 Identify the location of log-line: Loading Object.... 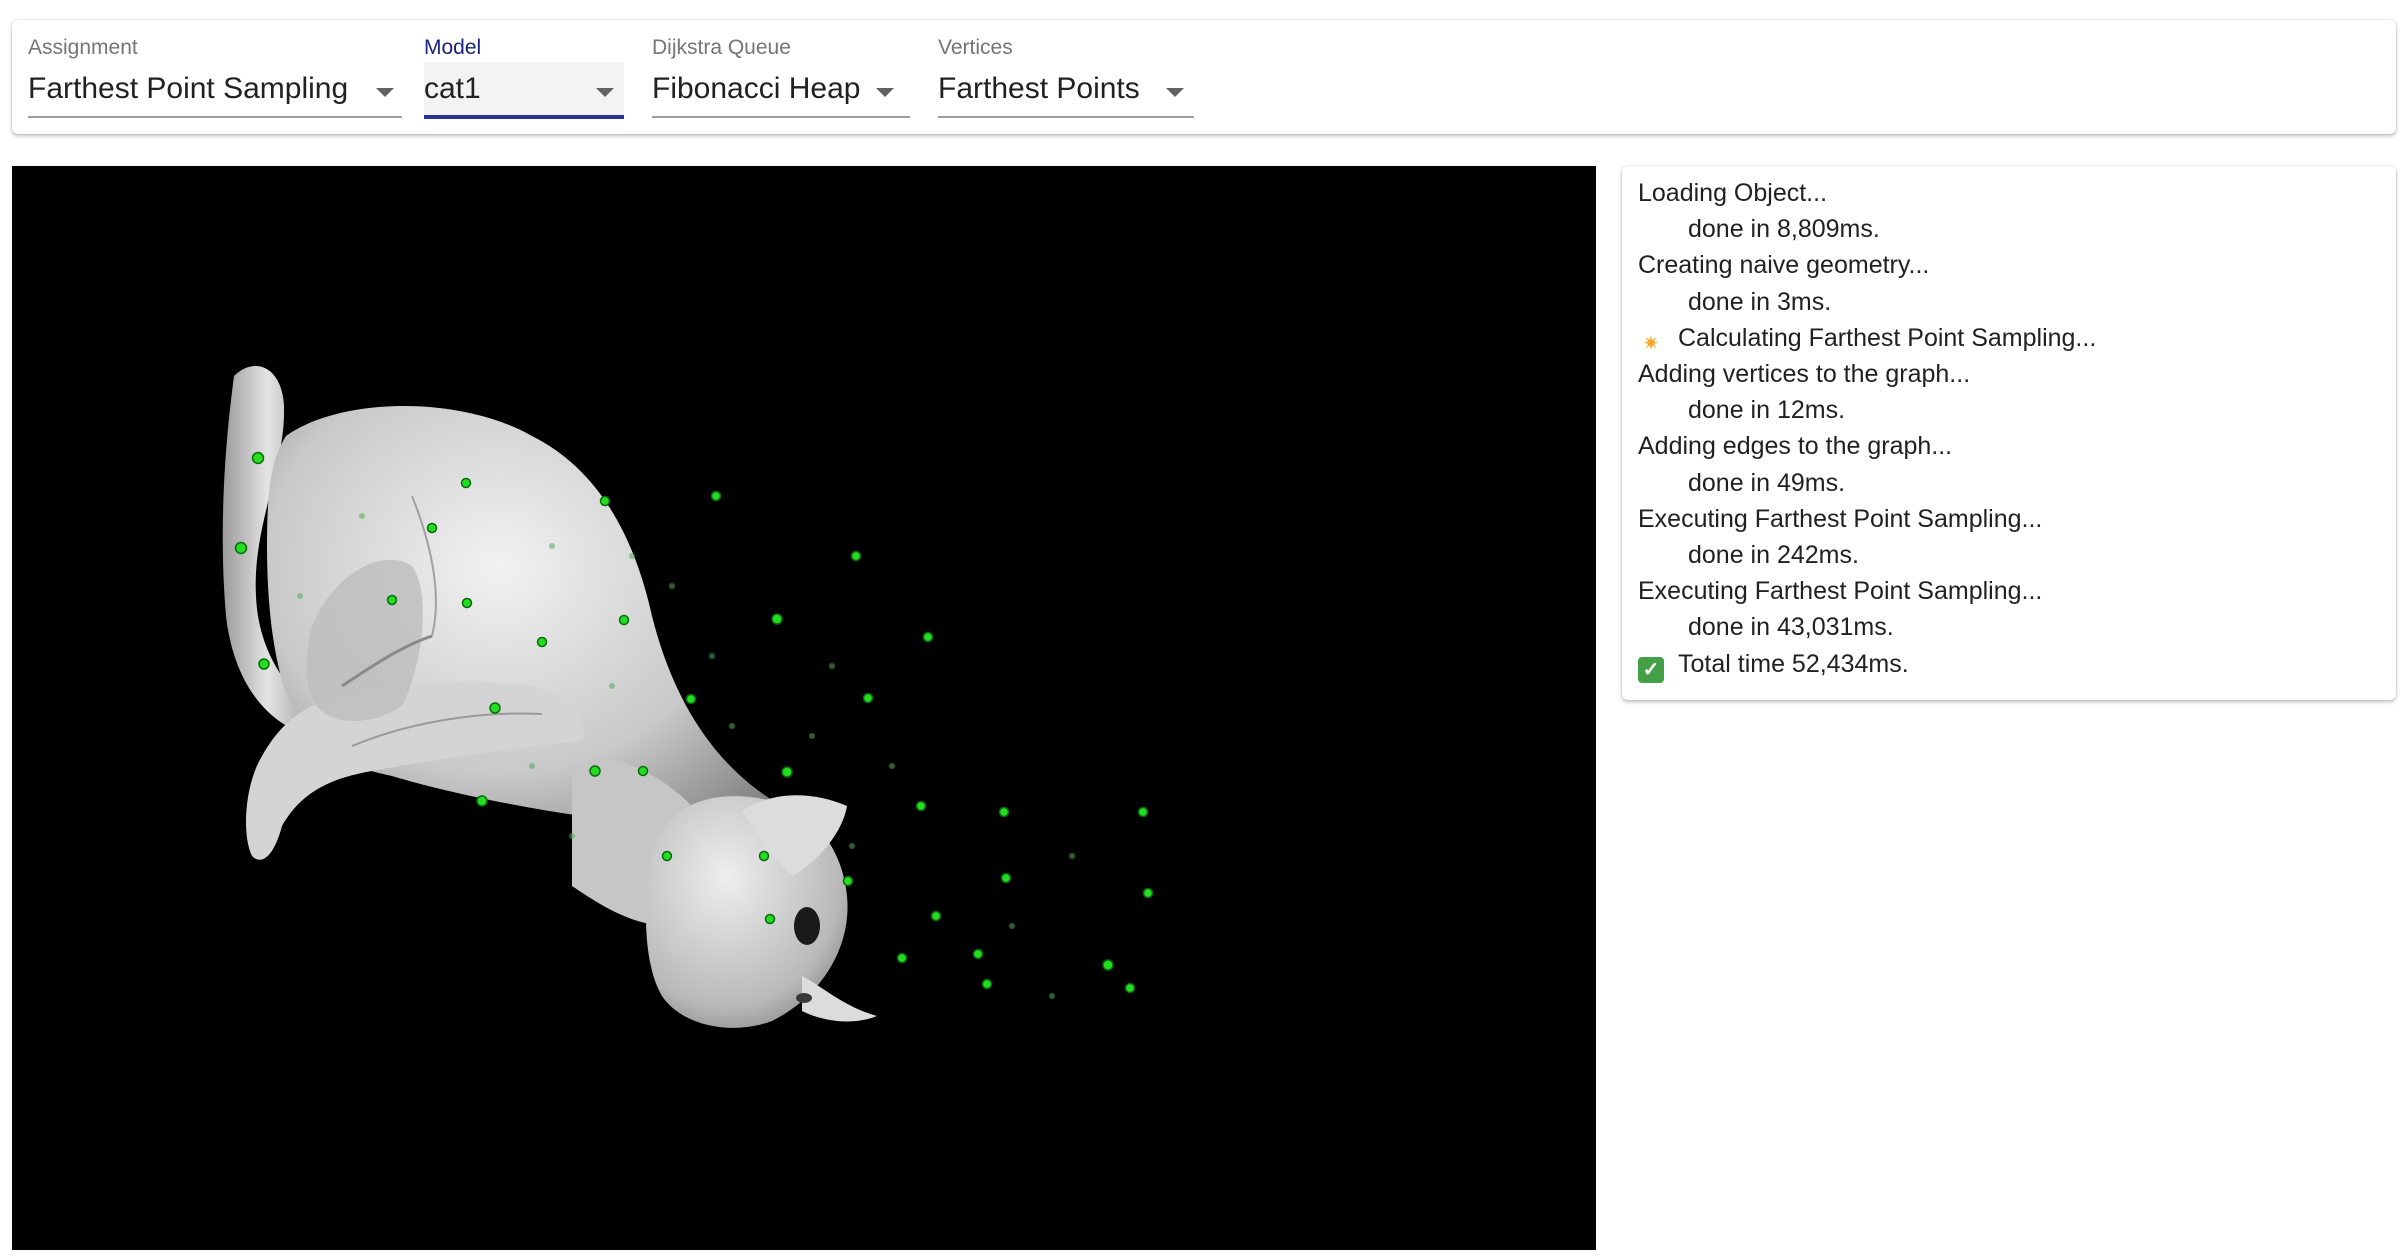
(1732, 193).